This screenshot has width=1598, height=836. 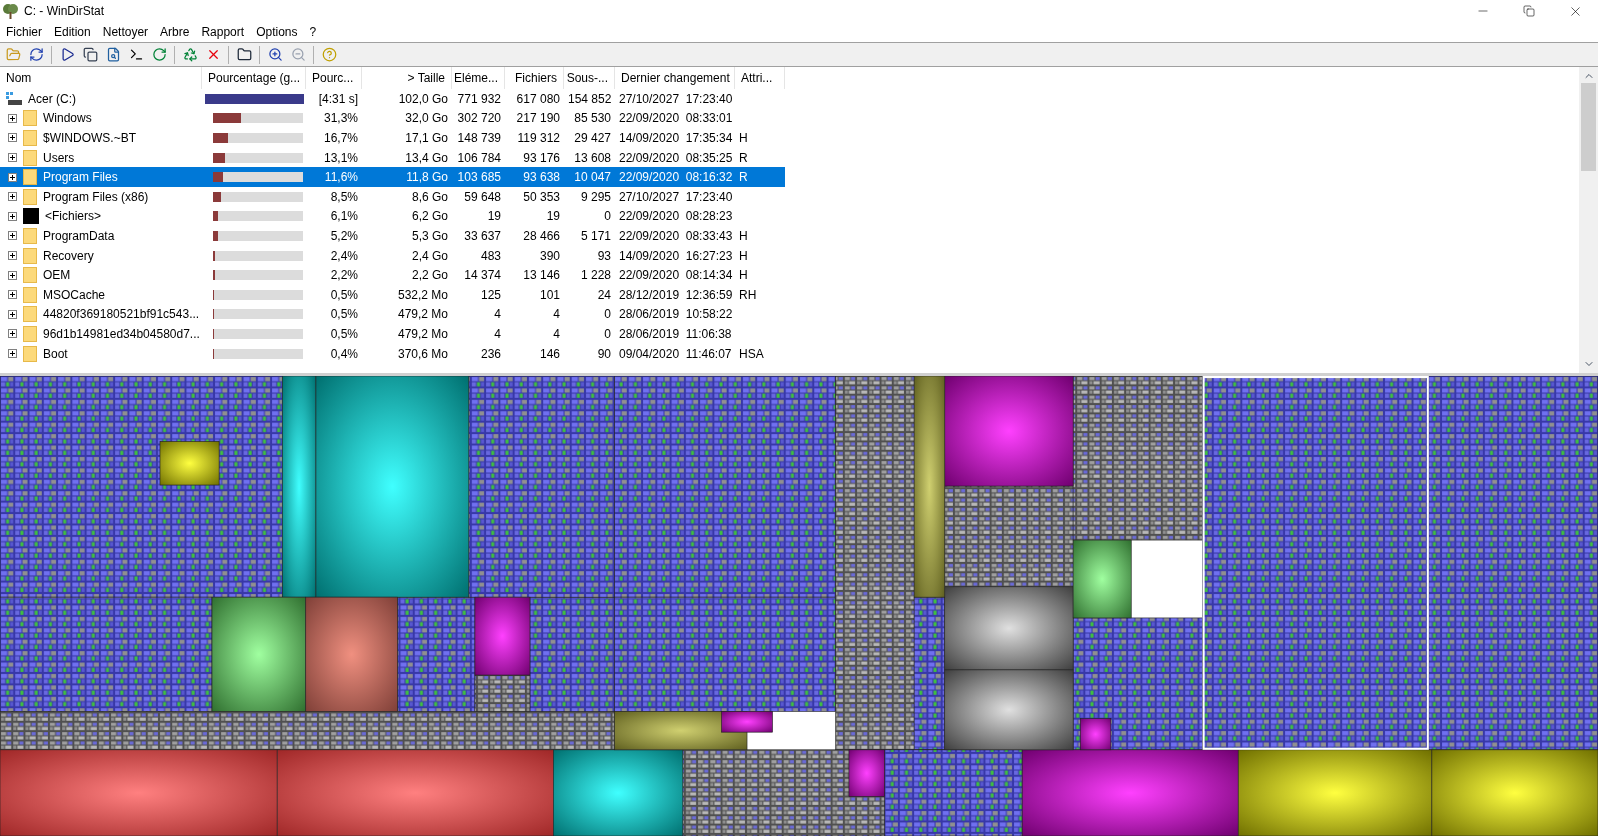 What do you see at coordinates (89, 138) in the screenshot?
I see `row-name: $WINDOWS.~BT` at bounding box center [89, 138].